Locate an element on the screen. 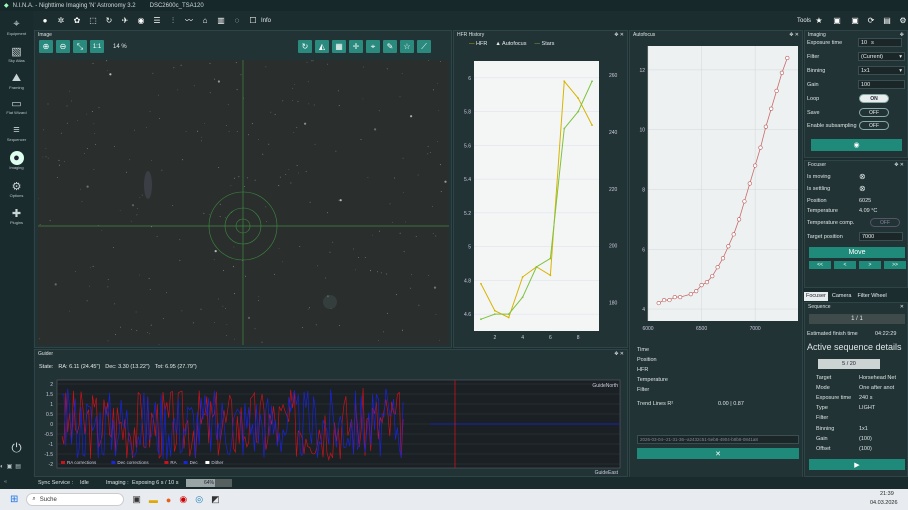 The image size is (908, 510). app-icon: ◉ is located at coordinates (183, 499).